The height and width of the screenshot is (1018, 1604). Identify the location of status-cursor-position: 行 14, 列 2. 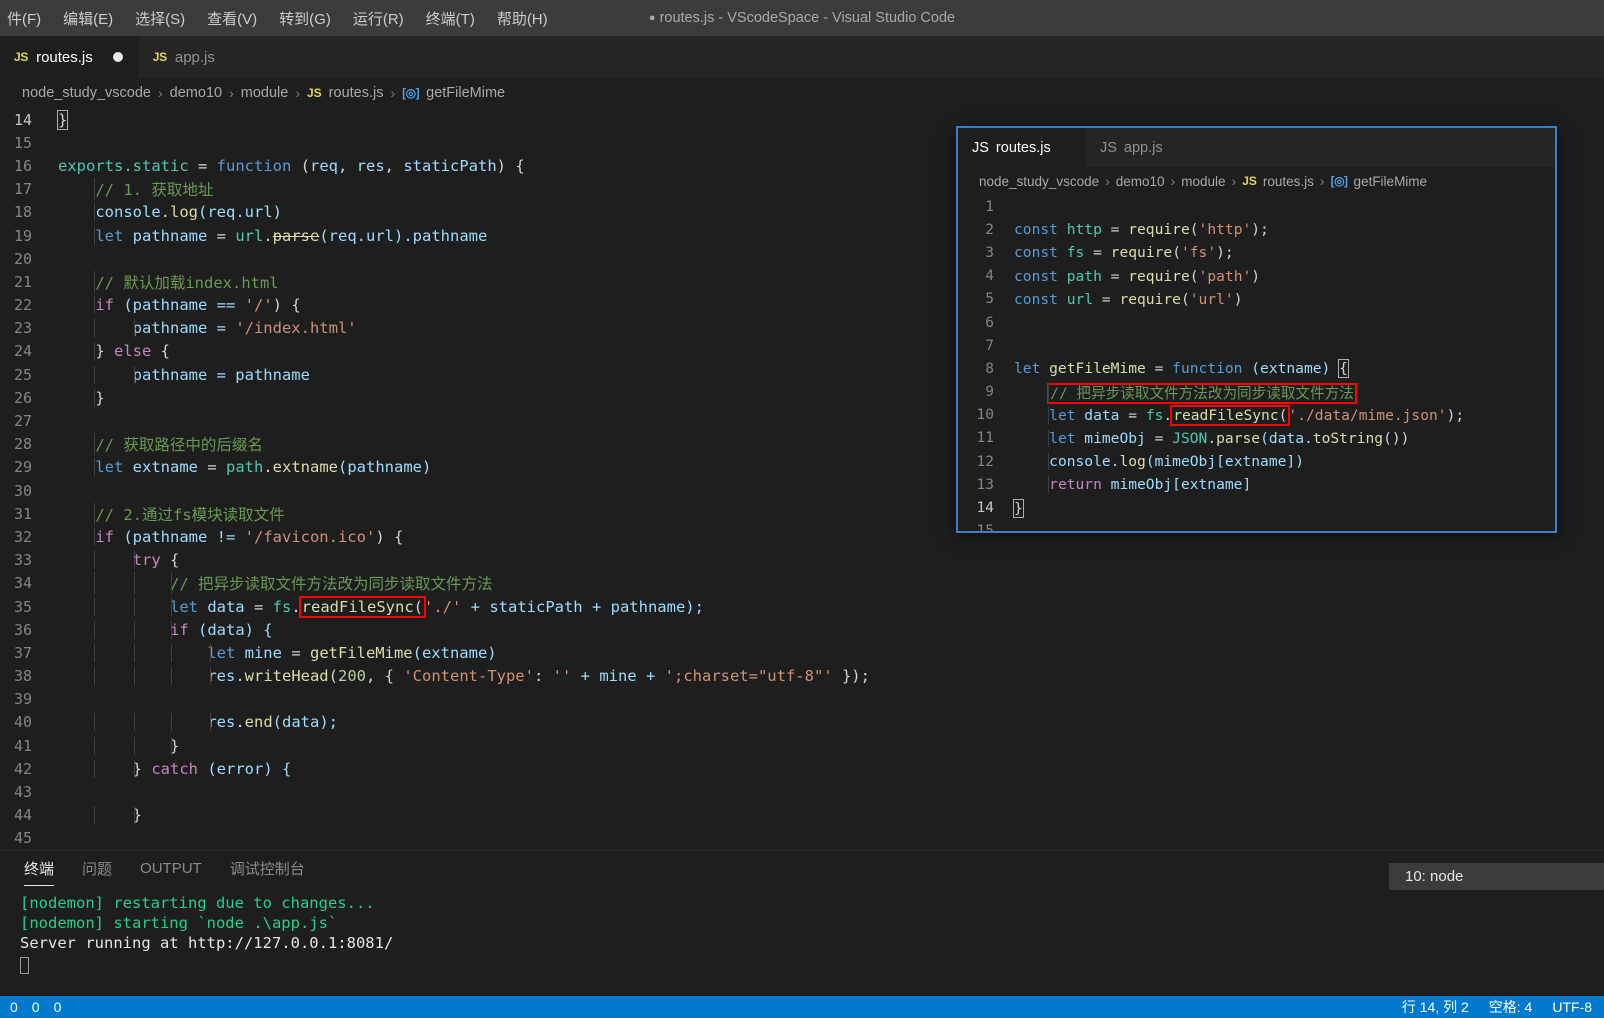
(1435, 1007).